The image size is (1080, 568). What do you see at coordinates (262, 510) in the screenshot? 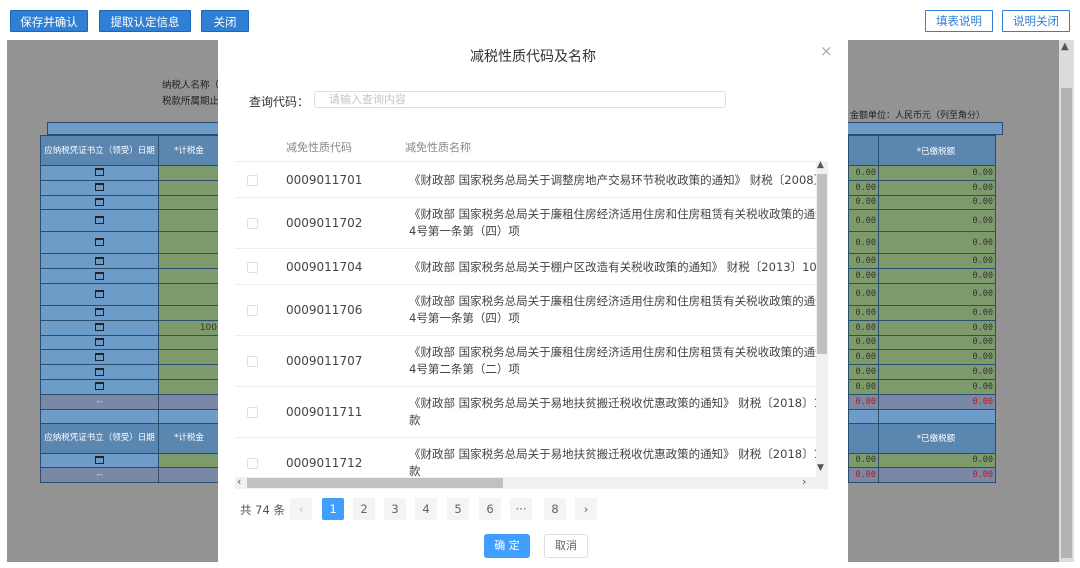
I see `total-count: 共 74 条` at bounding box center [262, 510].